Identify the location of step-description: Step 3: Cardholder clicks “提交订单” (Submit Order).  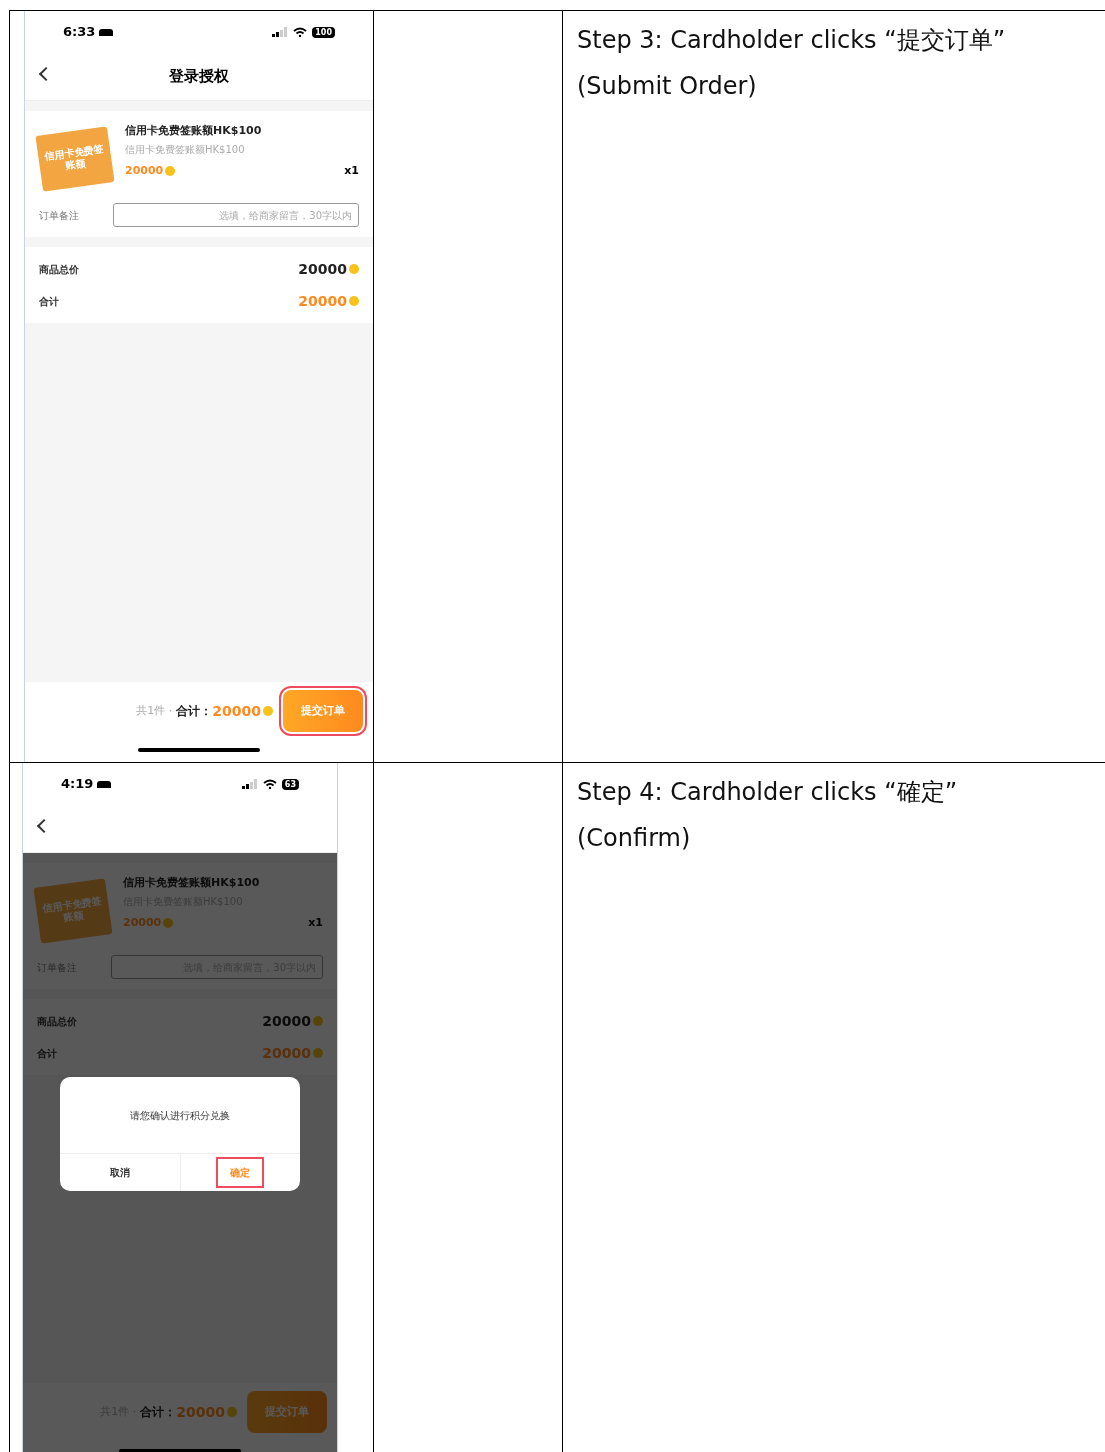
(792, 63).